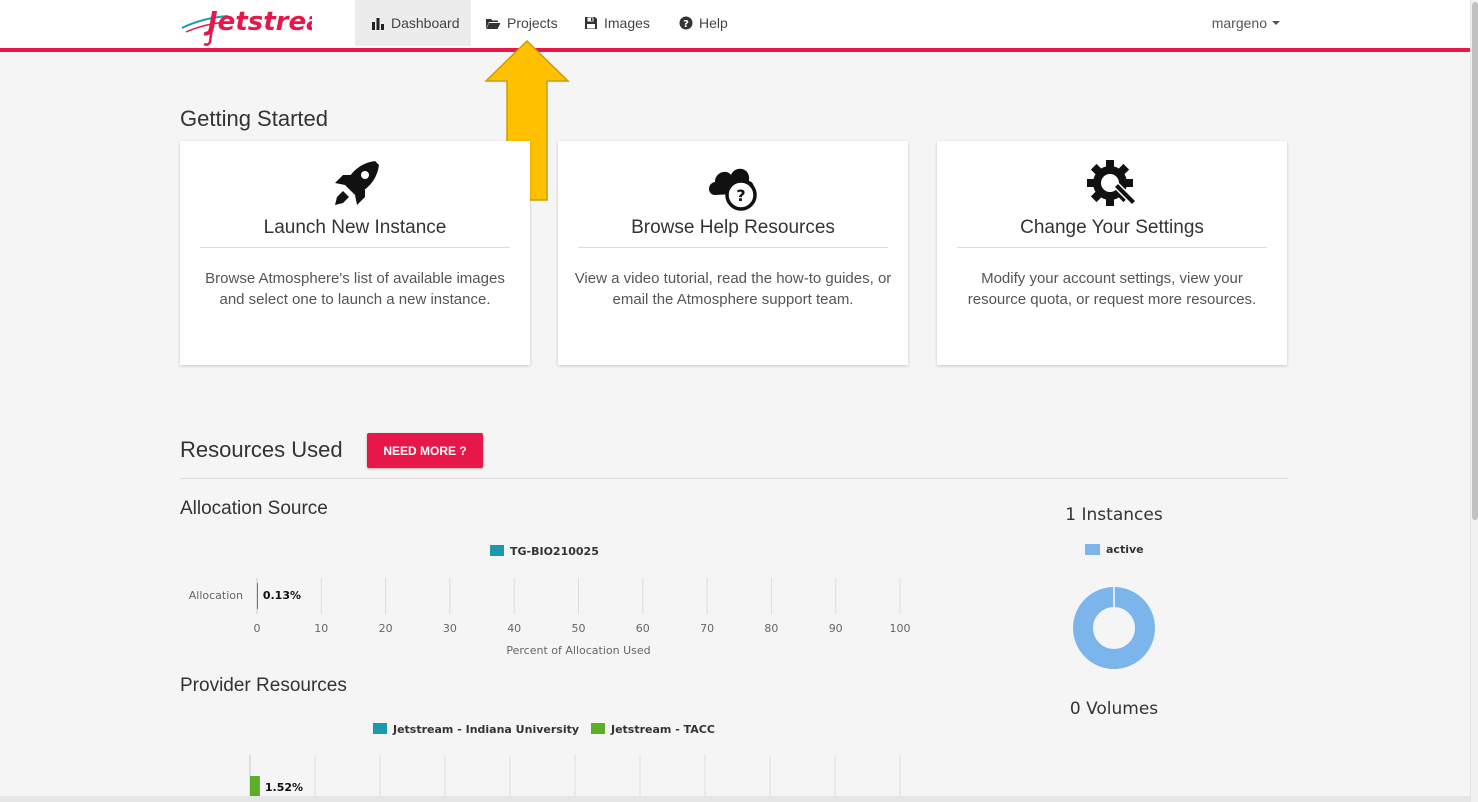 The image size is (1478, 802). What do you see at coordinates (707, 628) in the screenshot?
I see `x-tick-label: 70` at bounding box center [707, 628].